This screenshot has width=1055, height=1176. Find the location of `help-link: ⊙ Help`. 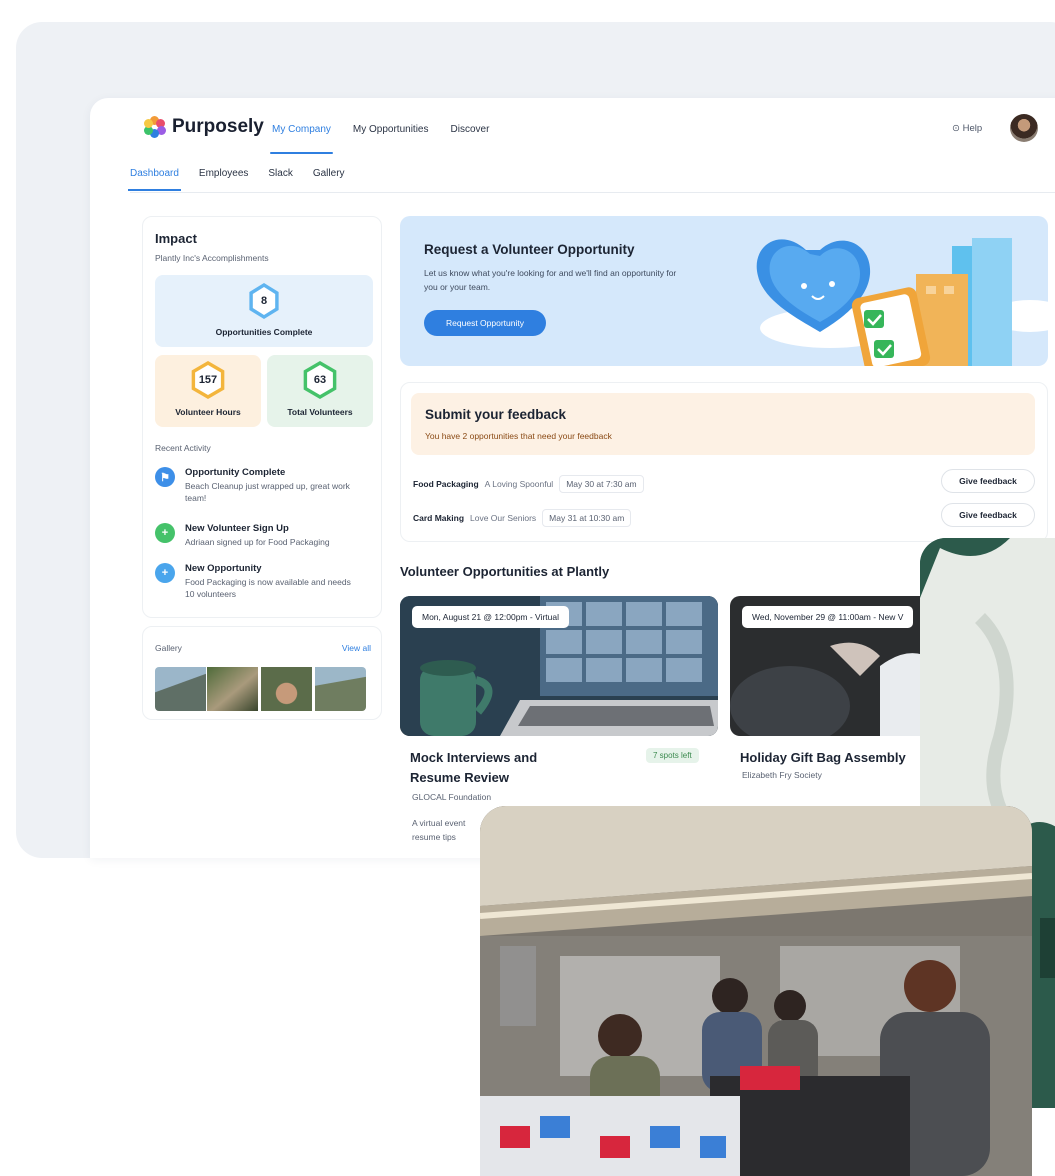

help-link: ⊙ Help is located at coordinates (967, 128).